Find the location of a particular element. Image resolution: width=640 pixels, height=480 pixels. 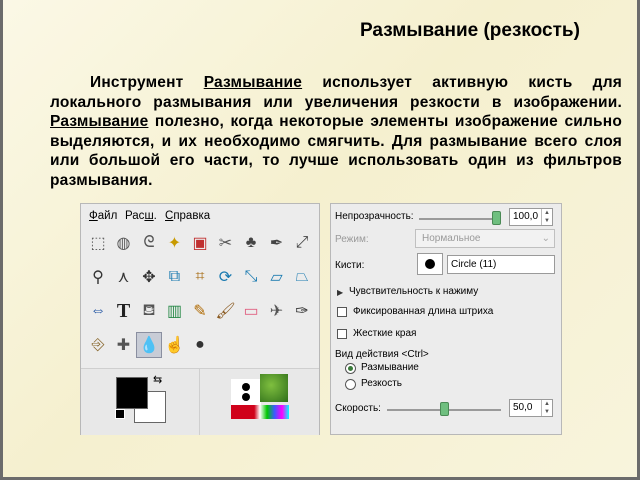

foreground-select-icon: ♣ is located at coordinates (251, 243).